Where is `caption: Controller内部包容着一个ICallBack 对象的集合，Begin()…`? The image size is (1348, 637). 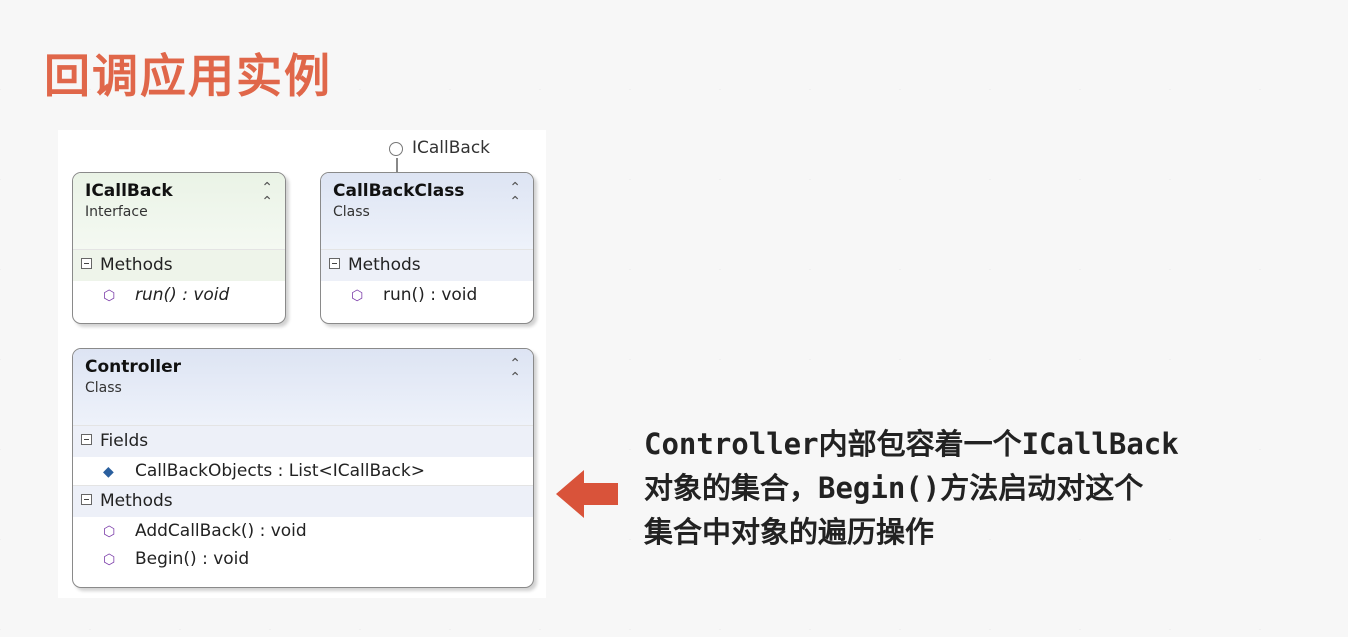
caption: Controller内部包容着一个ICallBack 对象的集合，Begin()… is located at coordinates (964, 488).